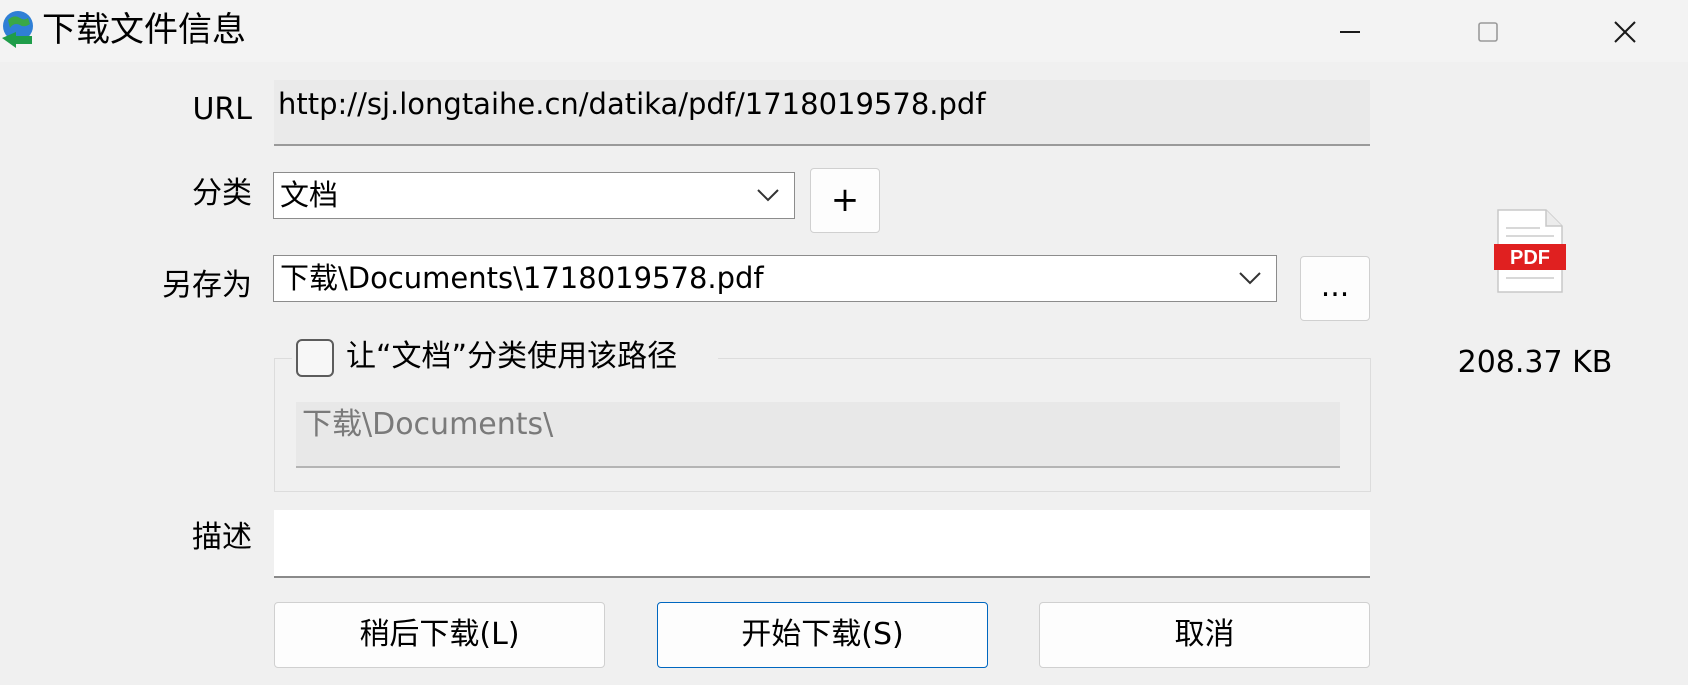 Image resolution: width=1688 pixels, height=685 pixels. I want to click on close-button, so click(1625, 31).